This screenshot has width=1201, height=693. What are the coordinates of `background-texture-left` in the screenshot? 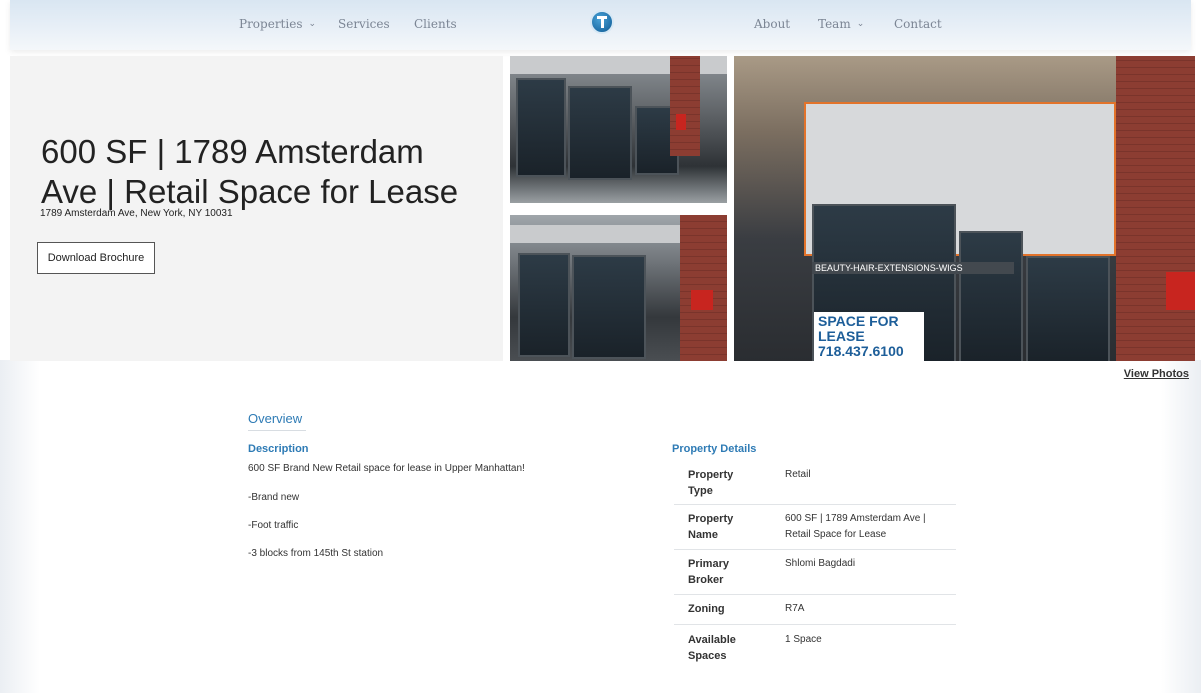 It's located at (20, 526).